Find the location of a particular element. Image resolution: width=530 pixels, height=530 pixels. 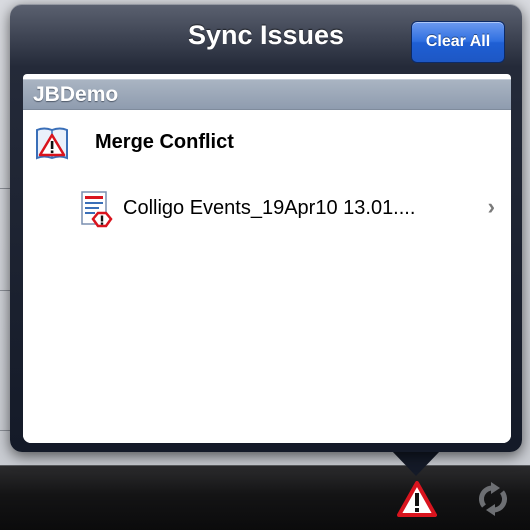

document-warning-icon is located at coordinates (97, 209).